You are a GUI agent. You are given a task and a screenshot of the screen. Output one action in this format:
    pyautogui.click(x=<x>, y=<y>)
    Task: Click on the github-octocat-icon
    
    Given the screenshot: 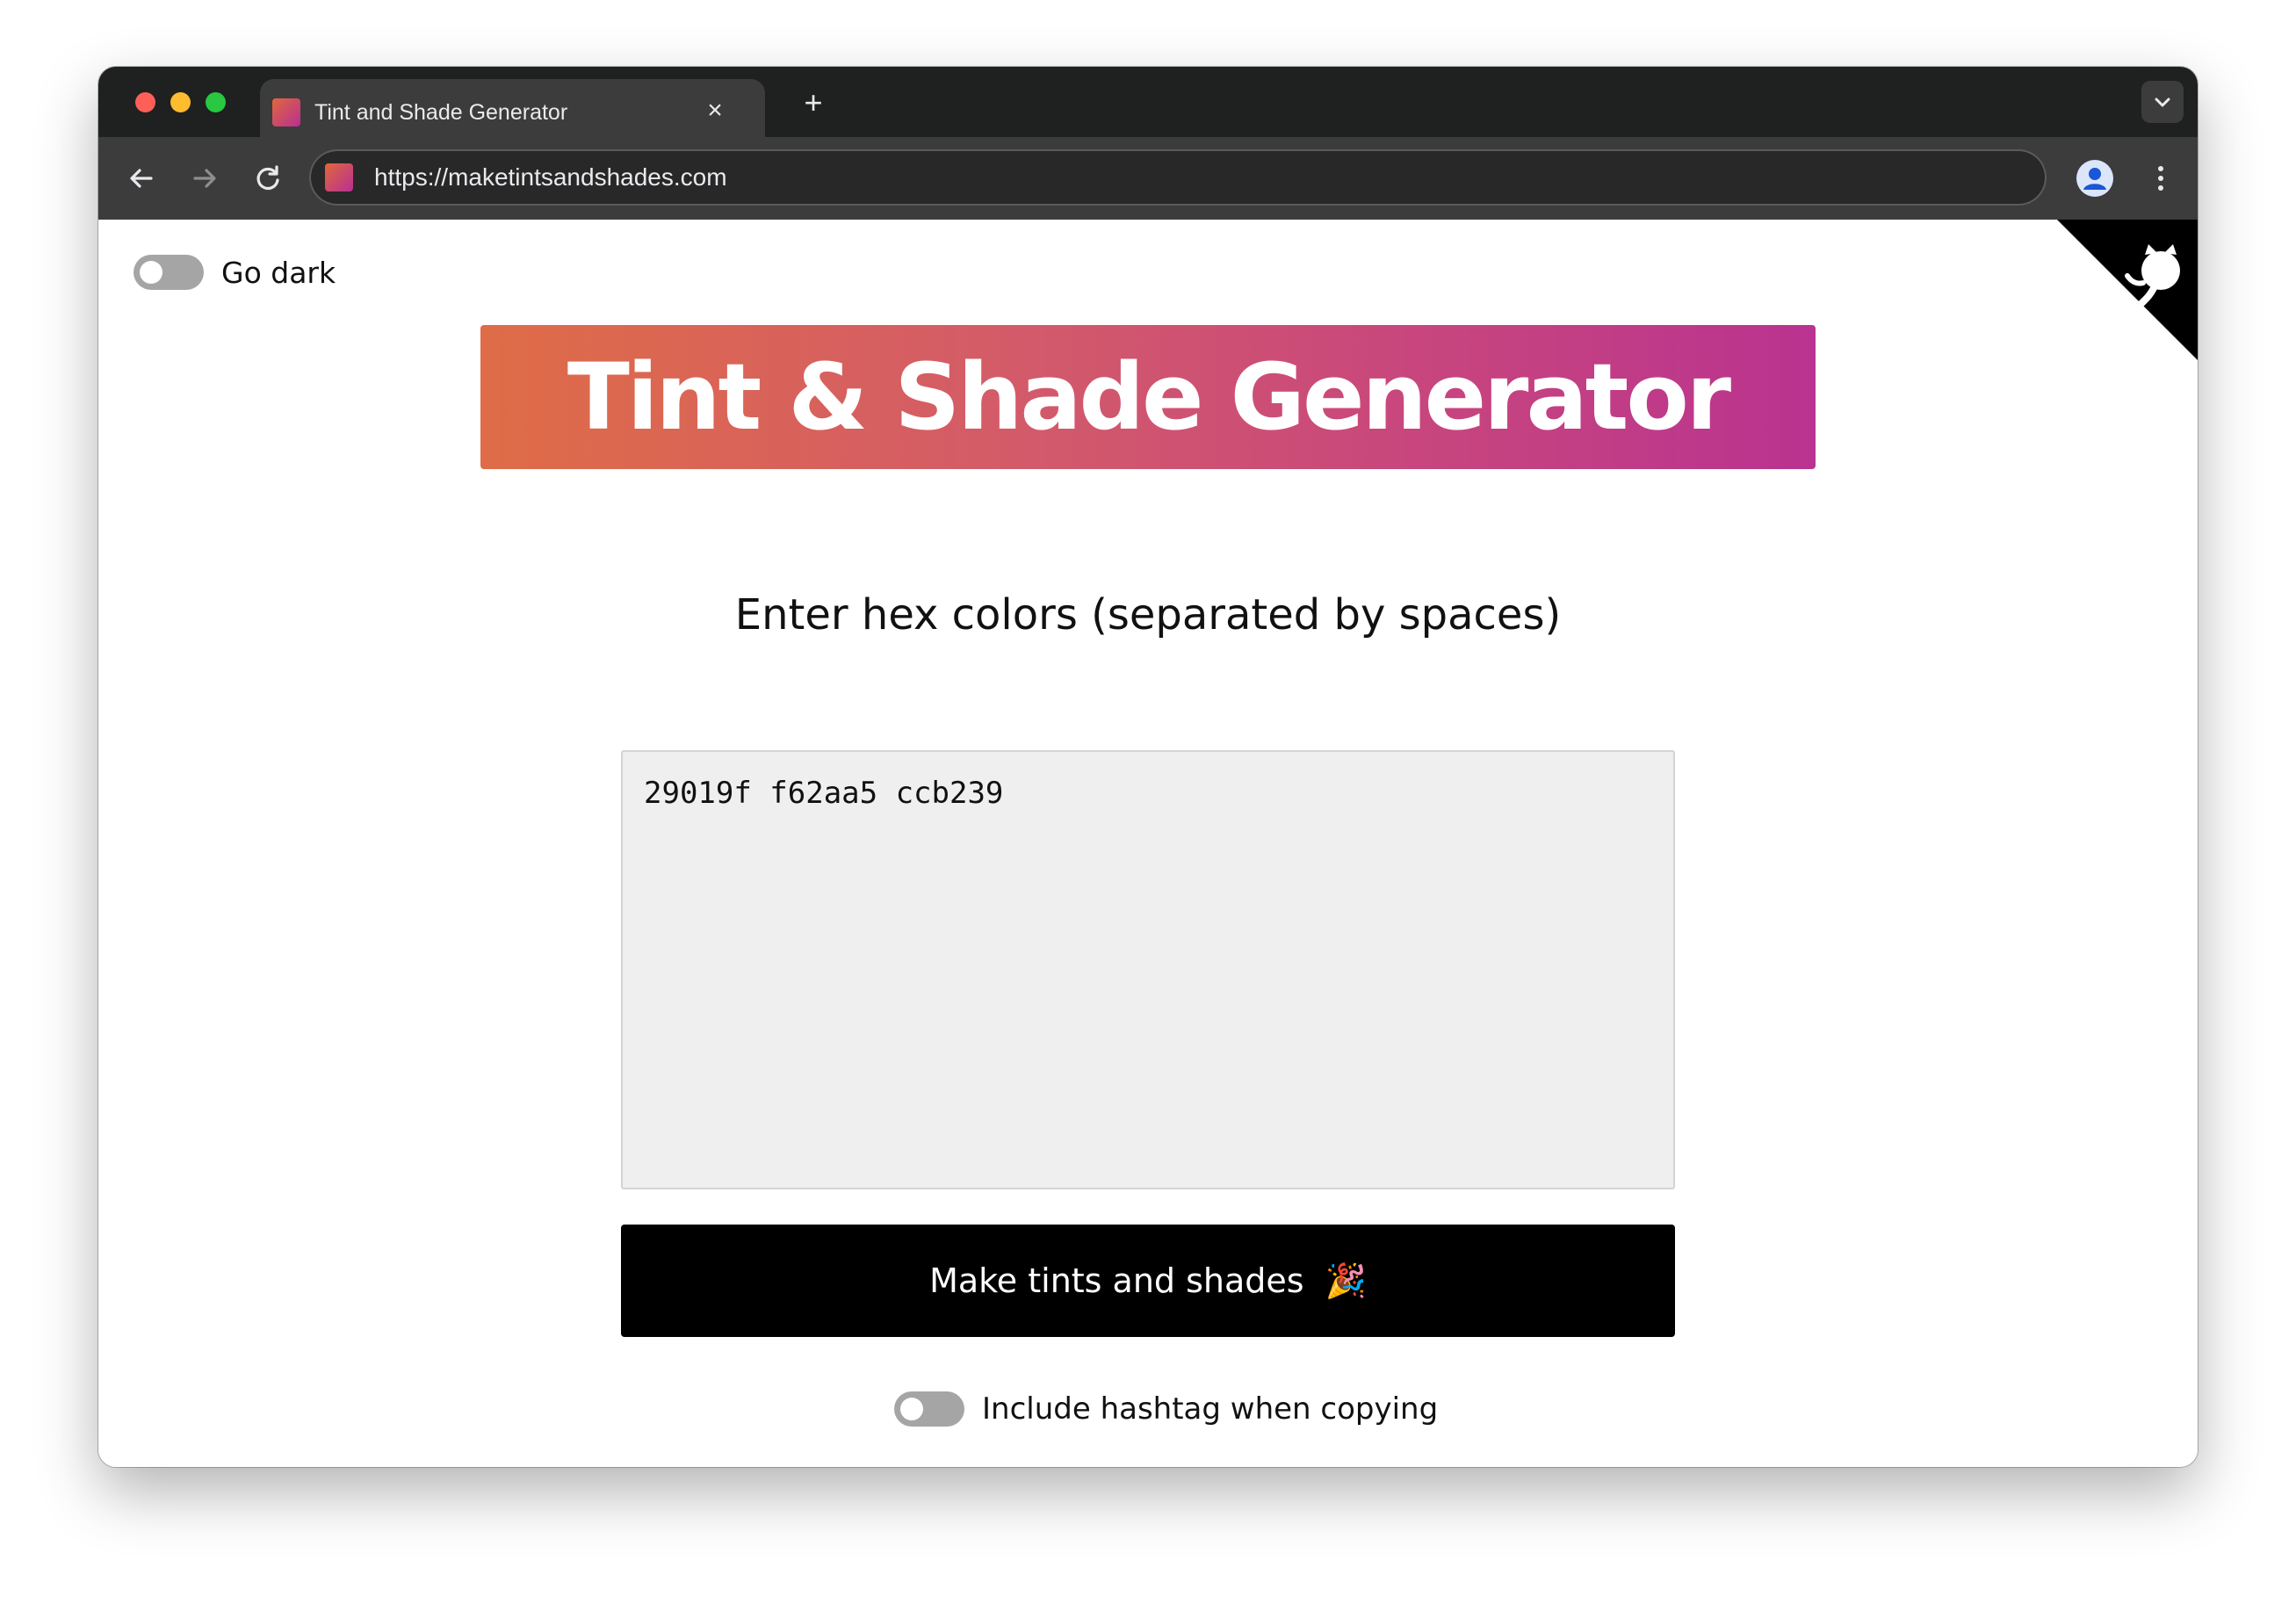 What is the action you would take?
    pyautogui.click(x=2127, y=290)
    